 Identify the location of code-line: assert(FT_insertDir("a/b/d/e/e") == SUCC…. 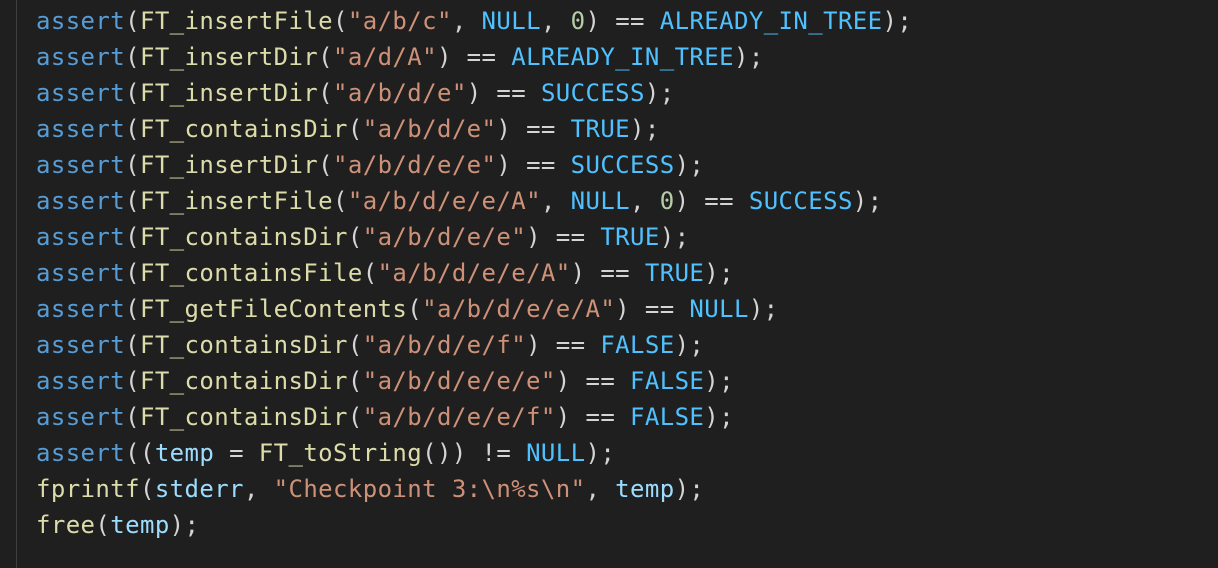
(474, 165).